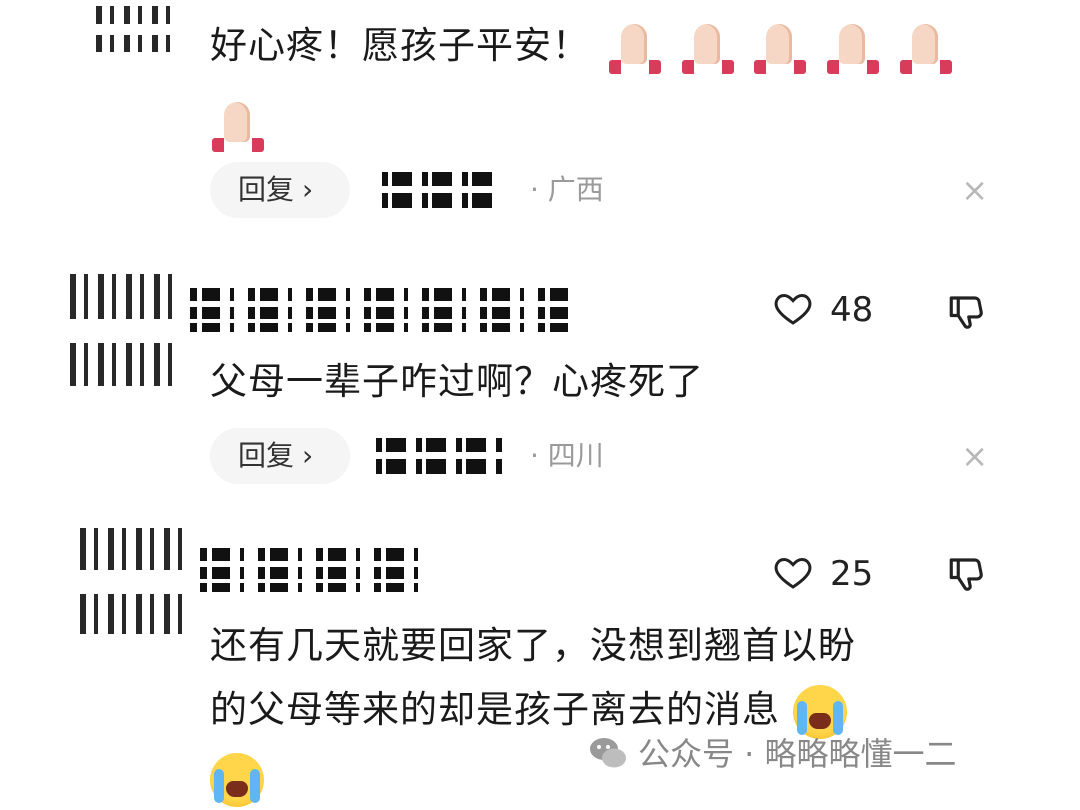 This screenshot has height=810, width=1080. I want to click on crying-face-icon, so click(237, 779).